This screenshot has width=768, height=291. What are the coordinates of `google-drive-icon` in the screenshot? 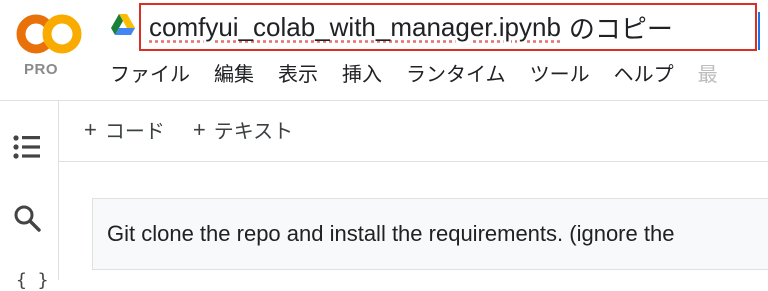 It's located at (123, 25).